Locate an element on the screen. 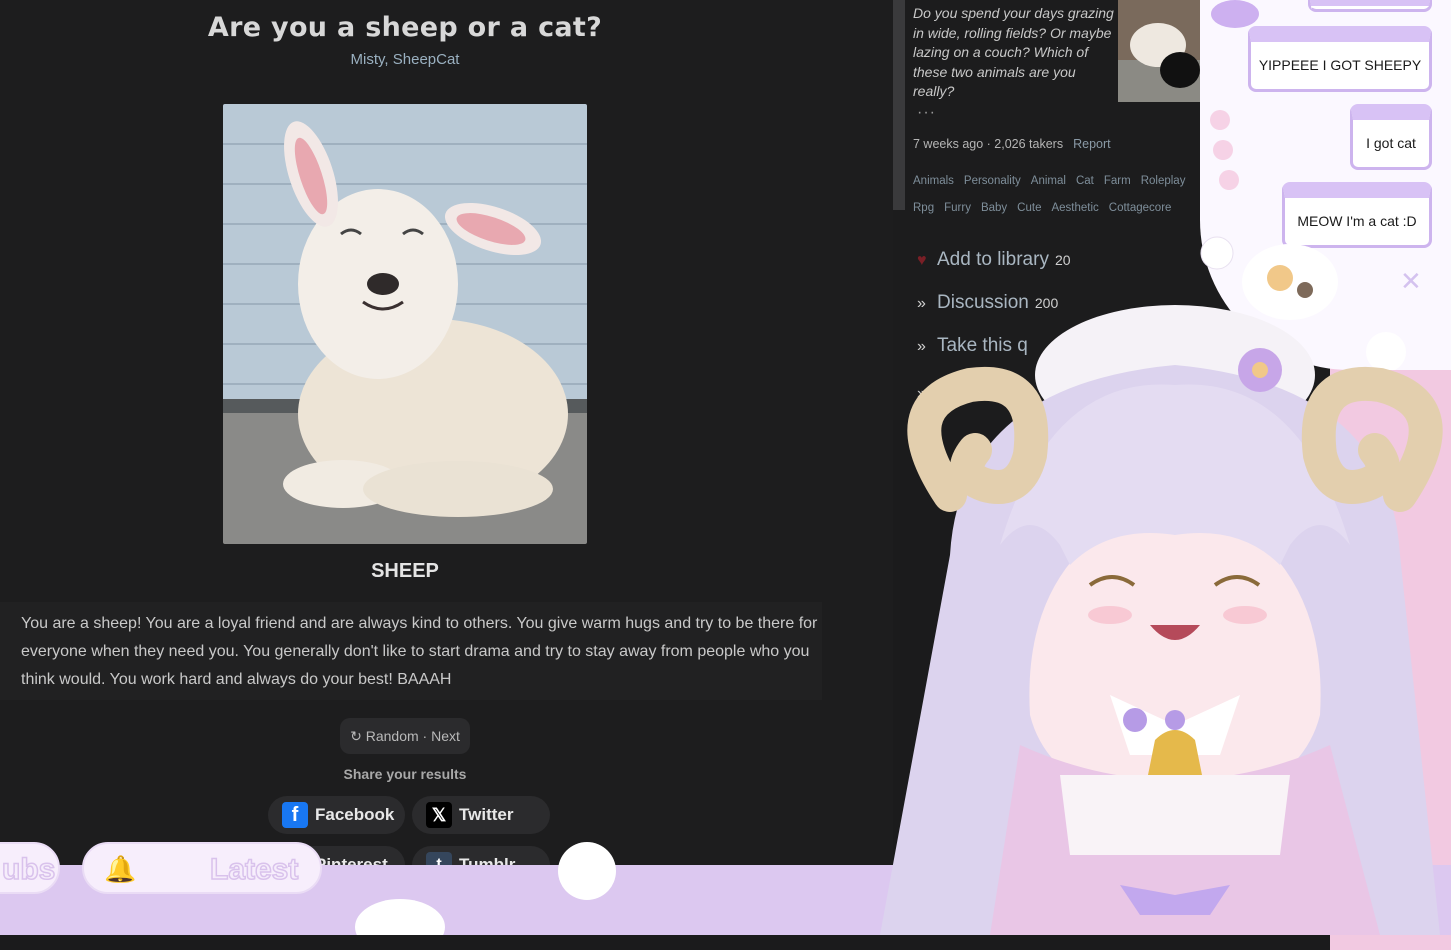 This screenshot has width=1451, height=950. author-link-sheepcat: SheepCat is located at coordinates (426, 59).